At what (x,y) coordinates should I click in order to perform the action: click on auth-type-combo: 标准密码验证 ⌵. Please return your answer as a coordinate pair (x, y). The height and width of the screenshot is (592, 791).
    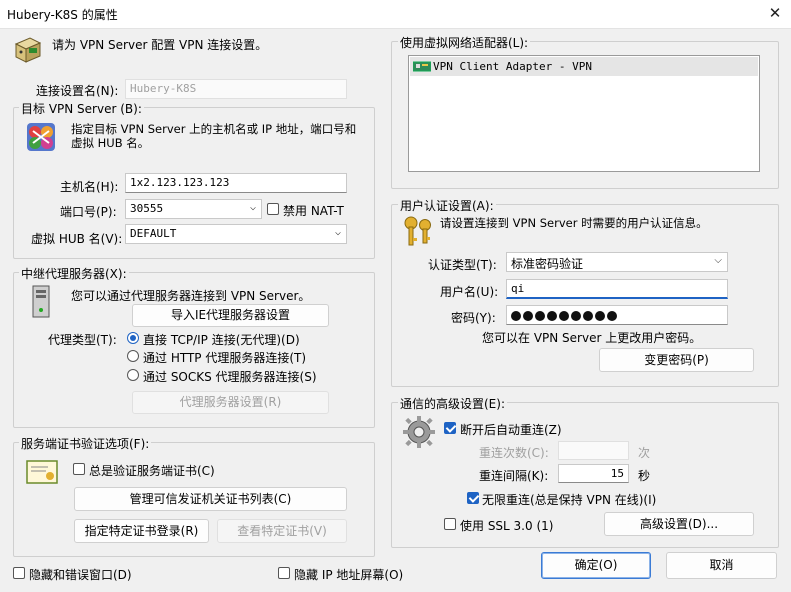
    Looking at the image, I should click on (617, 262).